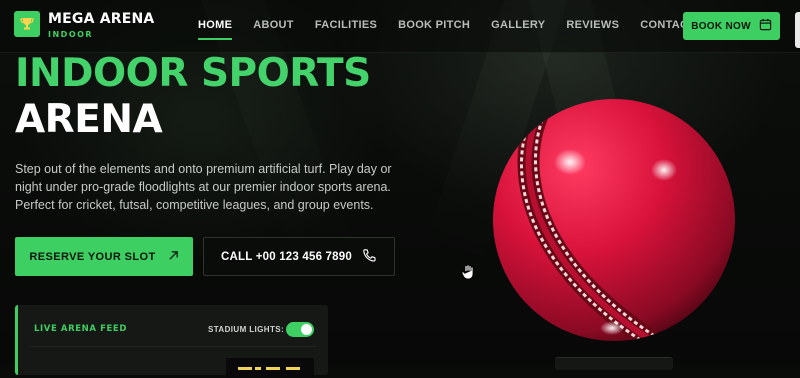  I want to click on call-phone-label: CALL +00 123 456 7890, so click(286, 256).